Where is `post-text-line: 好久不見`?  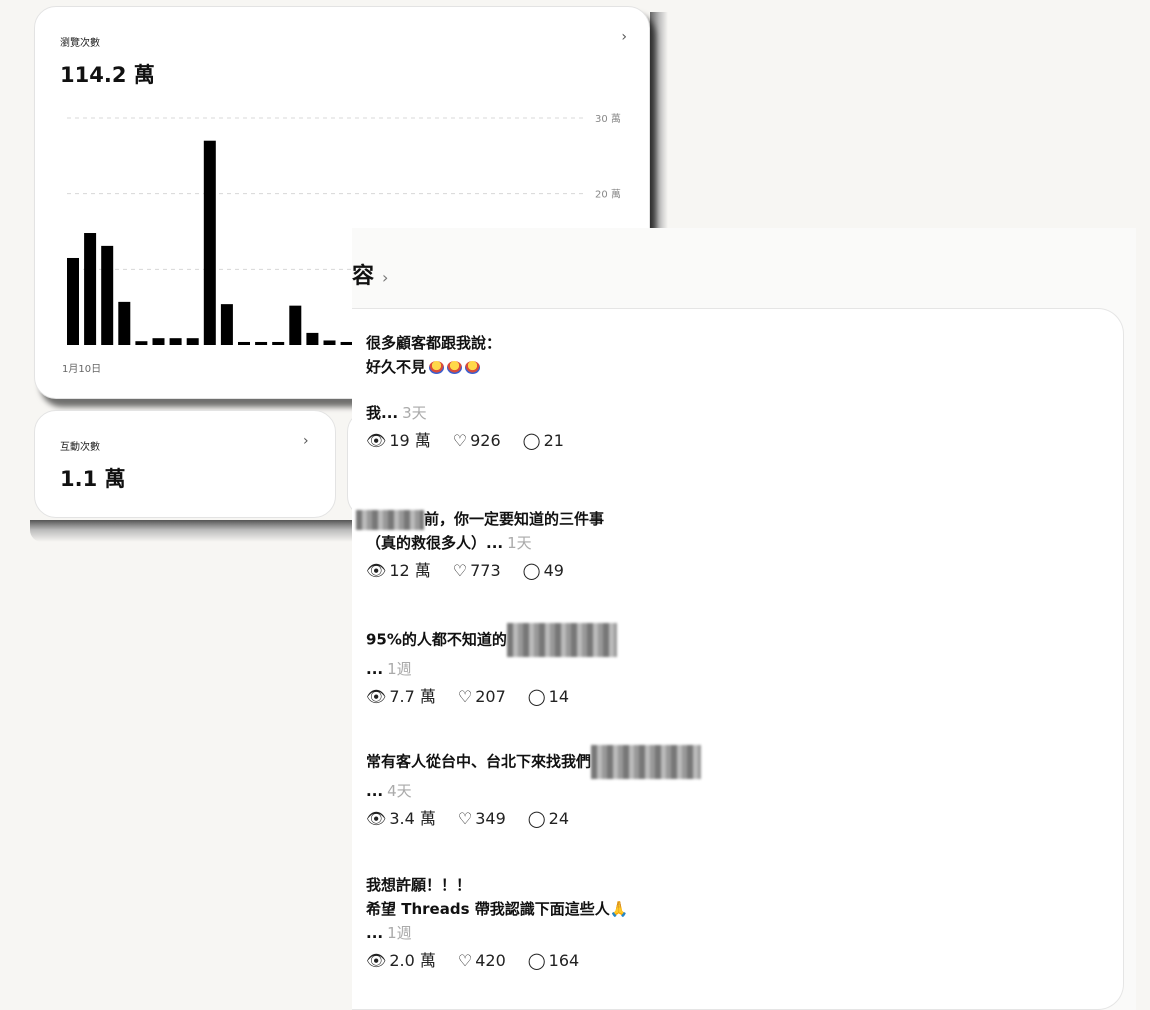
post-text-line: 好久不見 is located at coordinates (465, 367).